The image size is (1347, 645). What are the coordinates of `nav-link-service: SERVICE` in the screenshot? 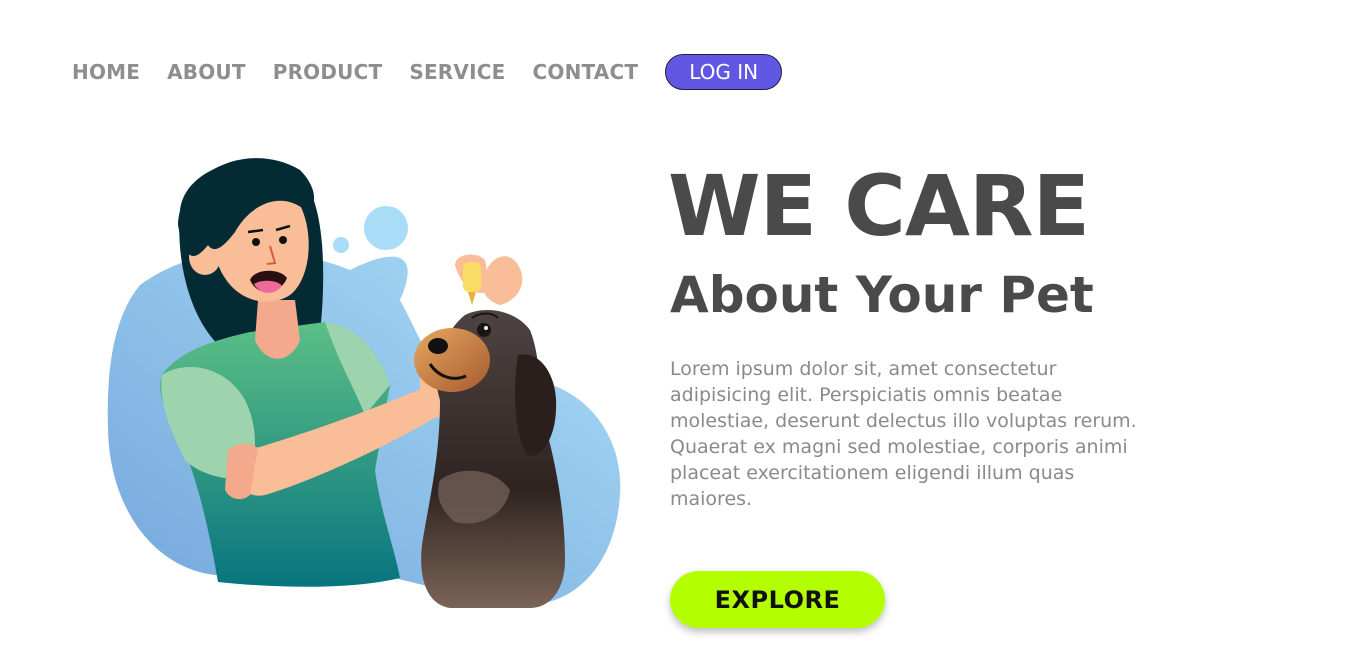 It's located at (457, 72).